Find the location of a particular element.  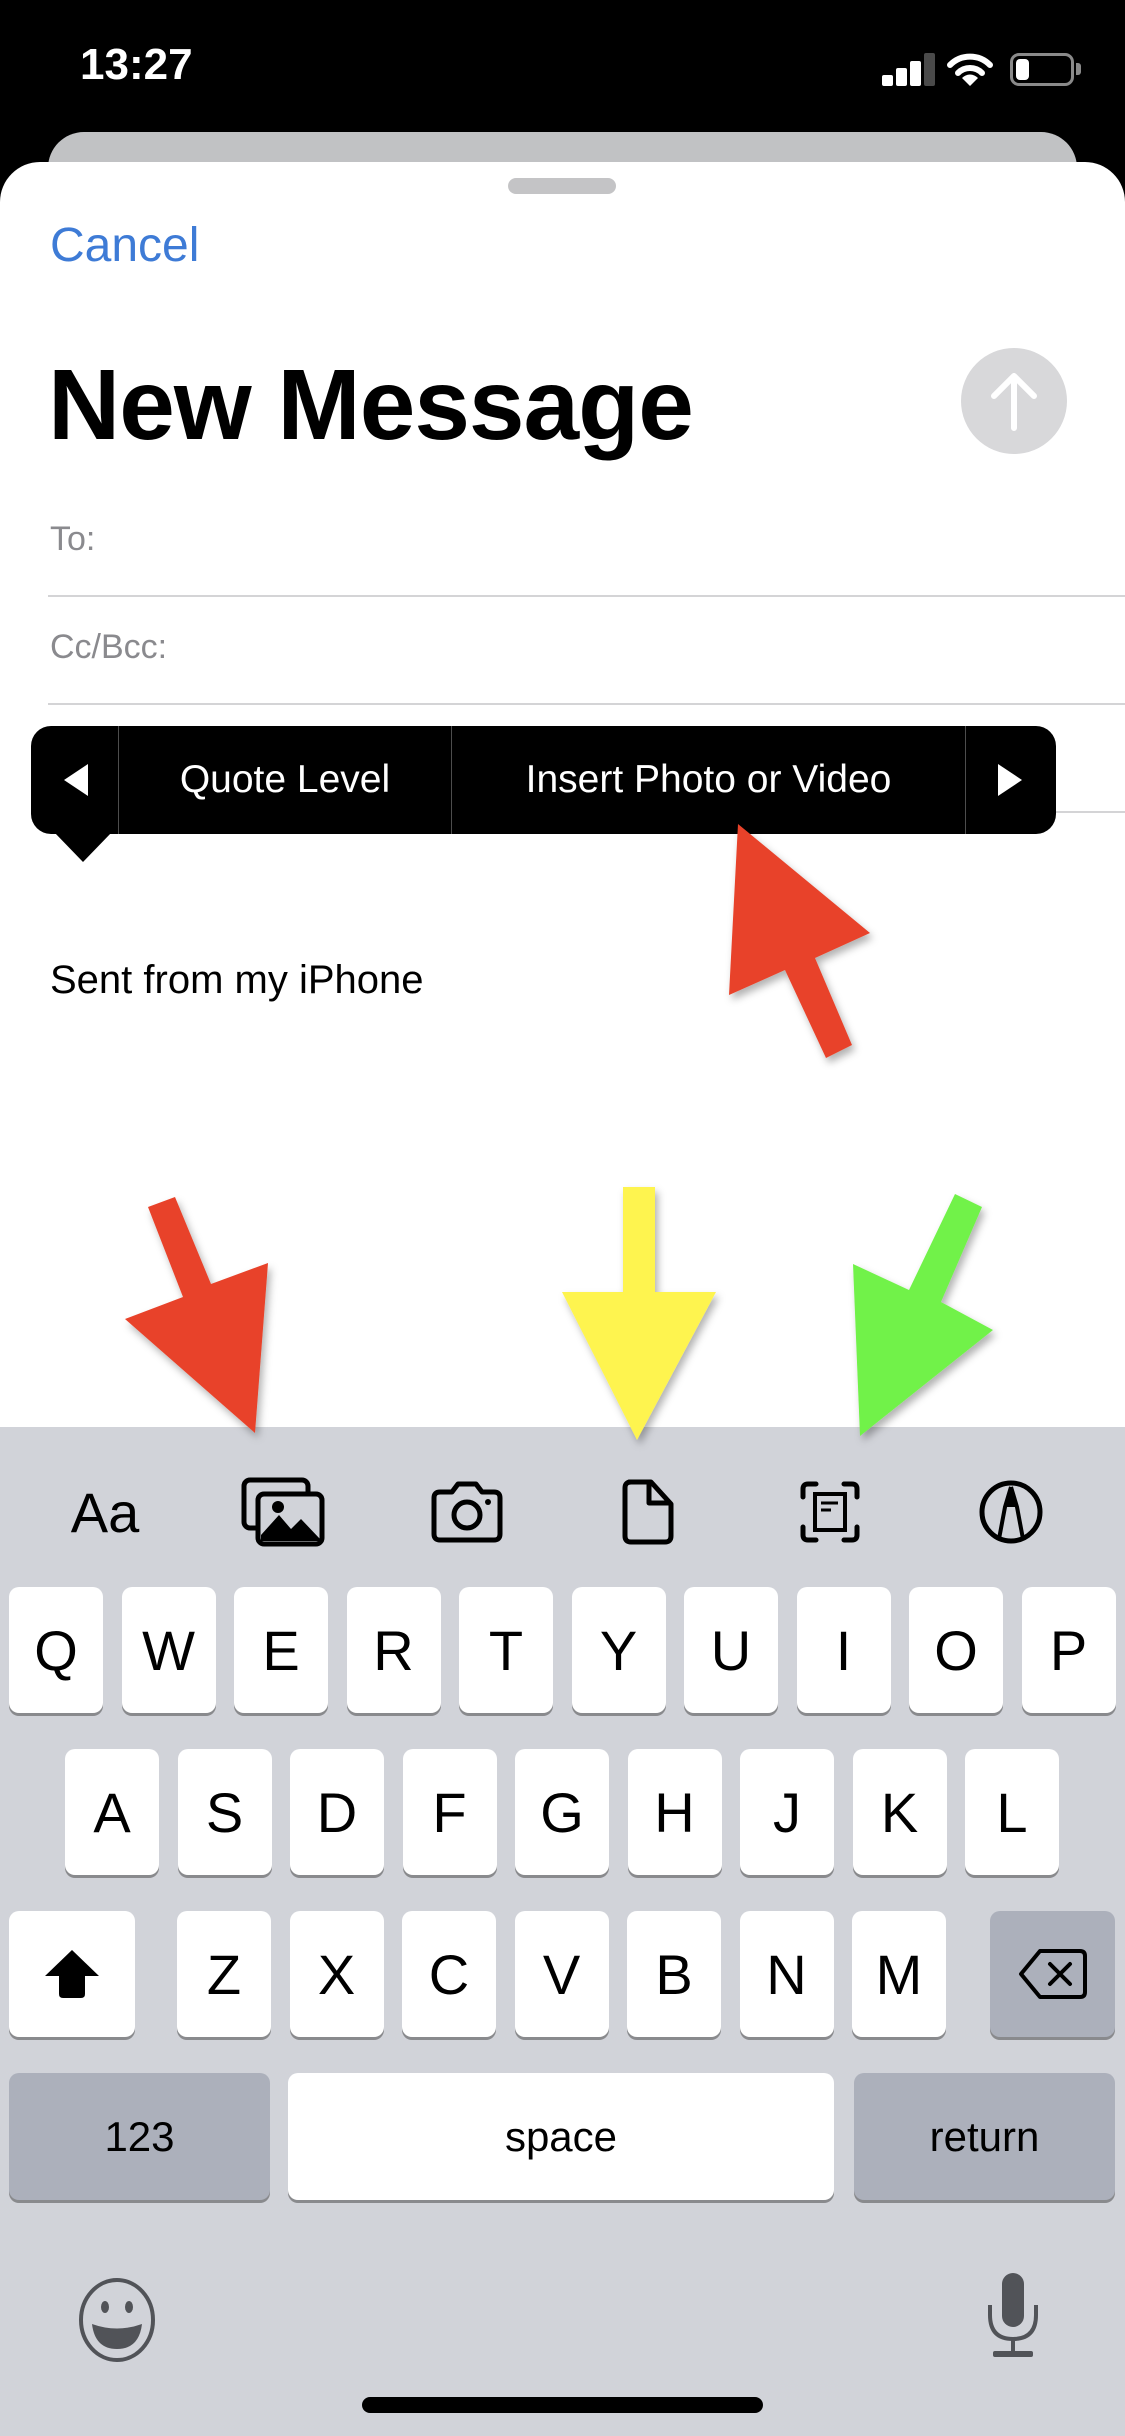

key-j: J is located at coordinates (787, 1812).